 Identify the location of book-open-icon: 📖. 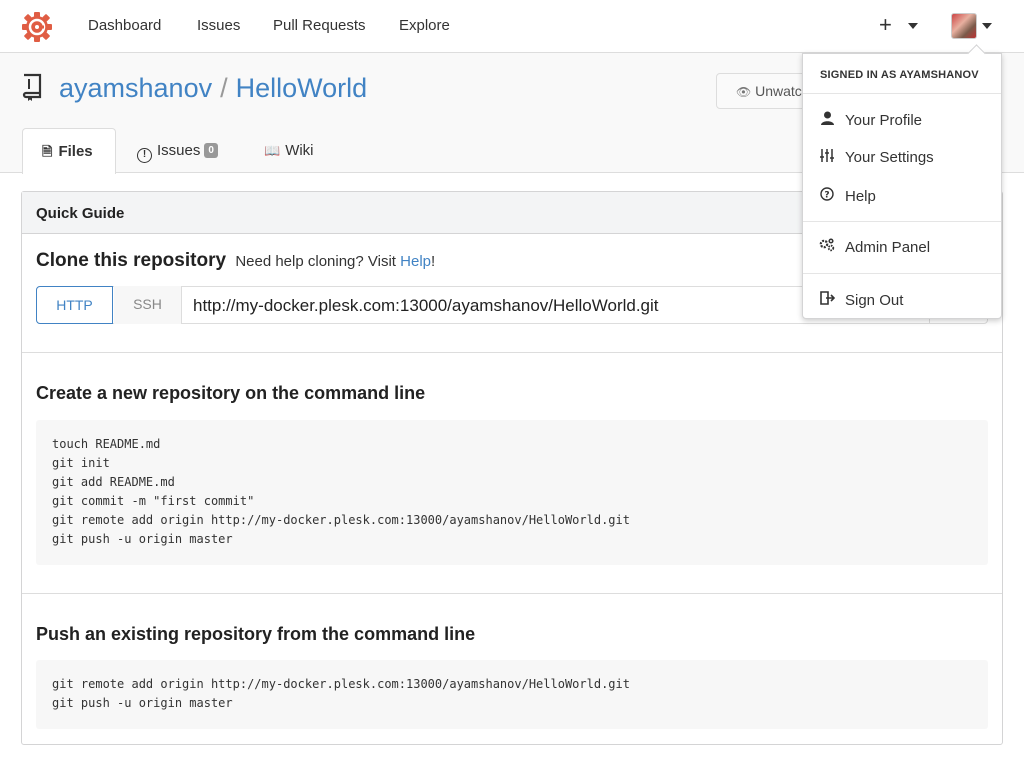
(272, 150).